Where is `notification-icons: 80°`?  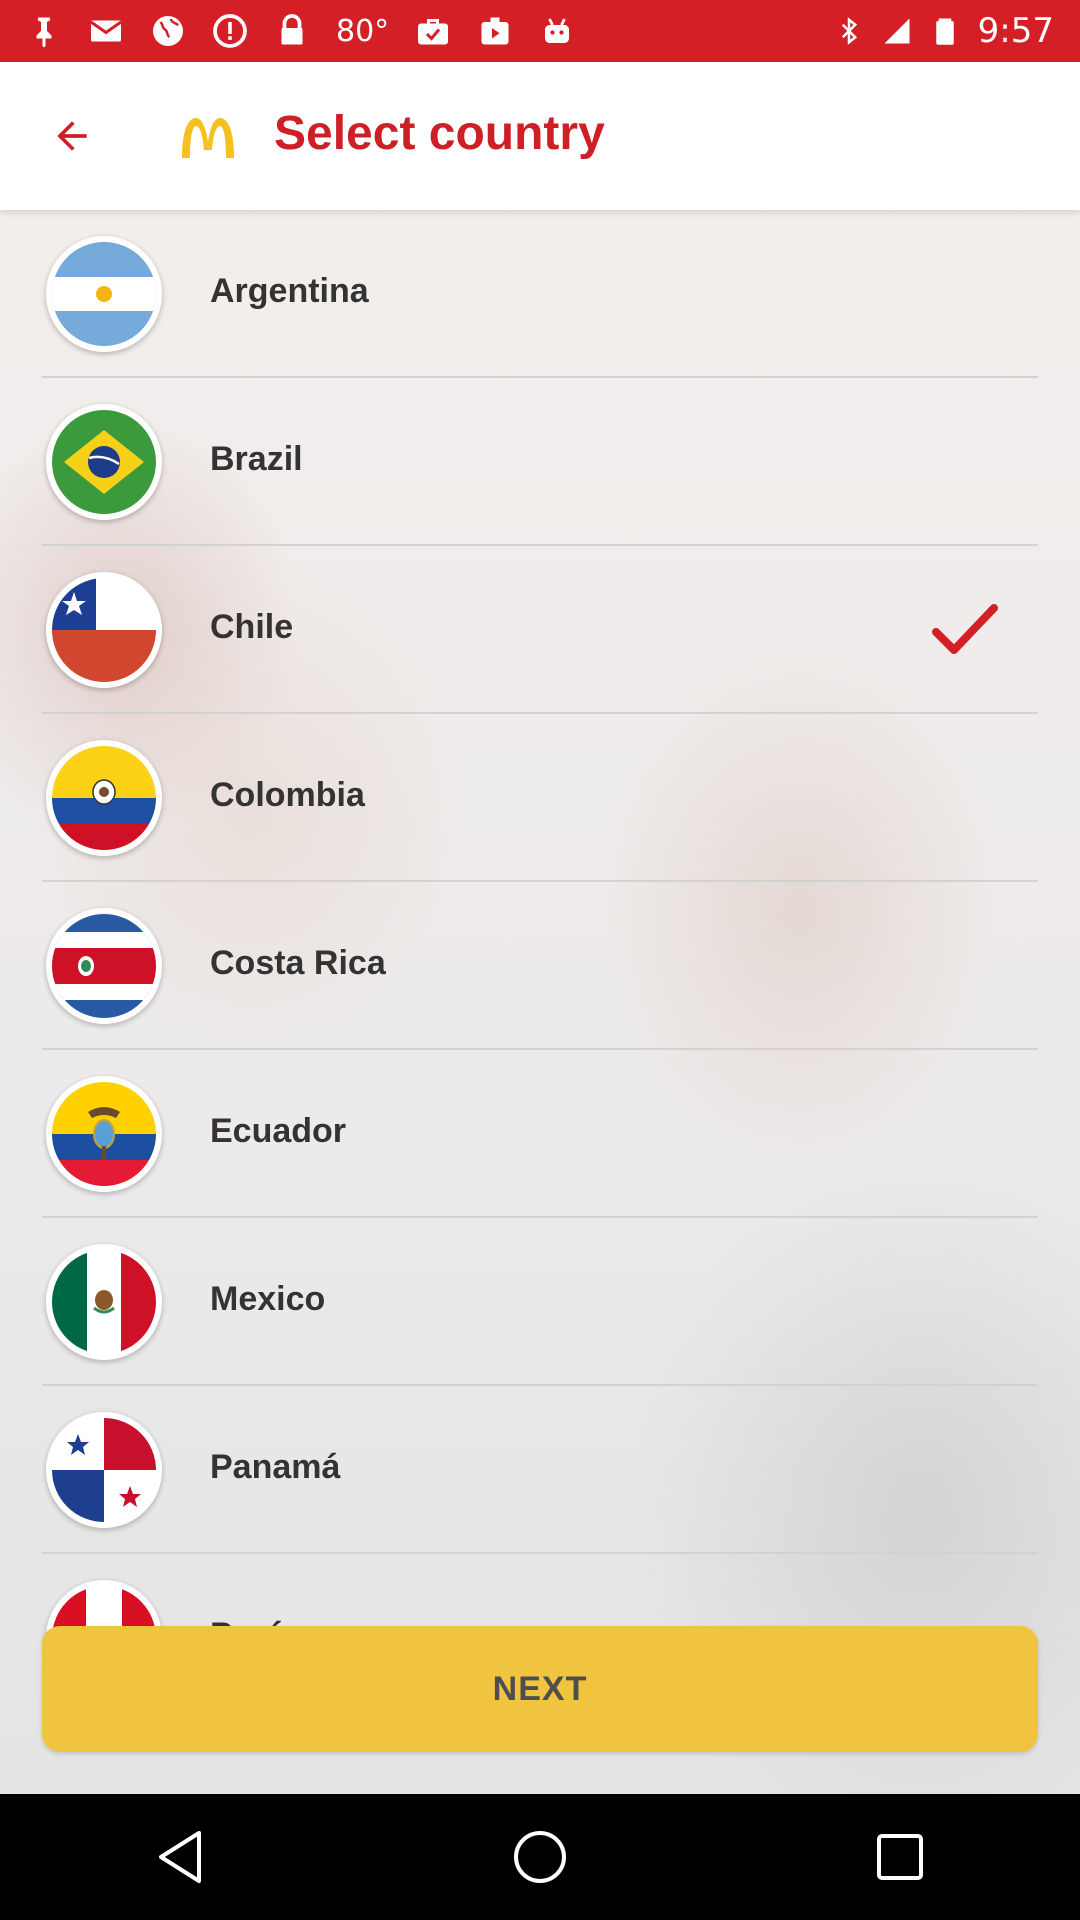 notification-icons: 80° is located at coordinates (430, 31).